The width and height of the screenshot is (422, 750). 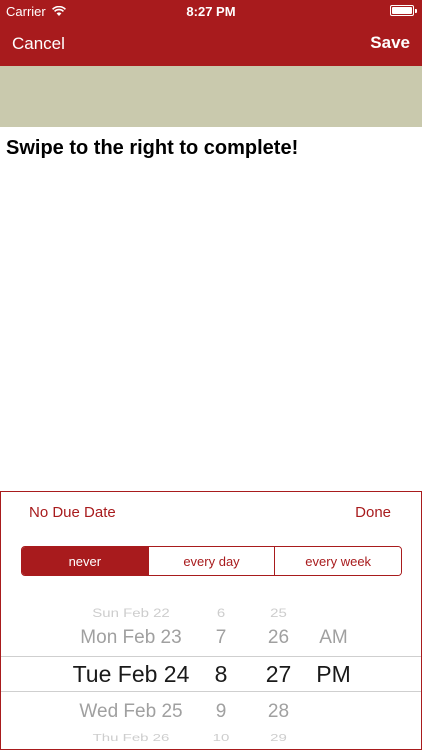 What do you see at coordinates (221, 614) in the screenshot?
I see `picker-hour: 6` at bounding box center [221, 614].